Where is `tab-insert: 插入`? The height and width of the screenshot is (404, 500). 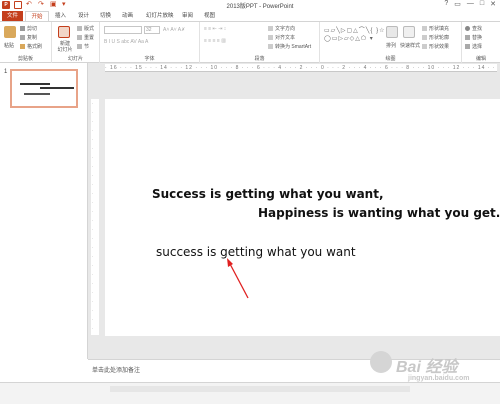 tab-insert: 插入 is located at coordinates (60, 16).